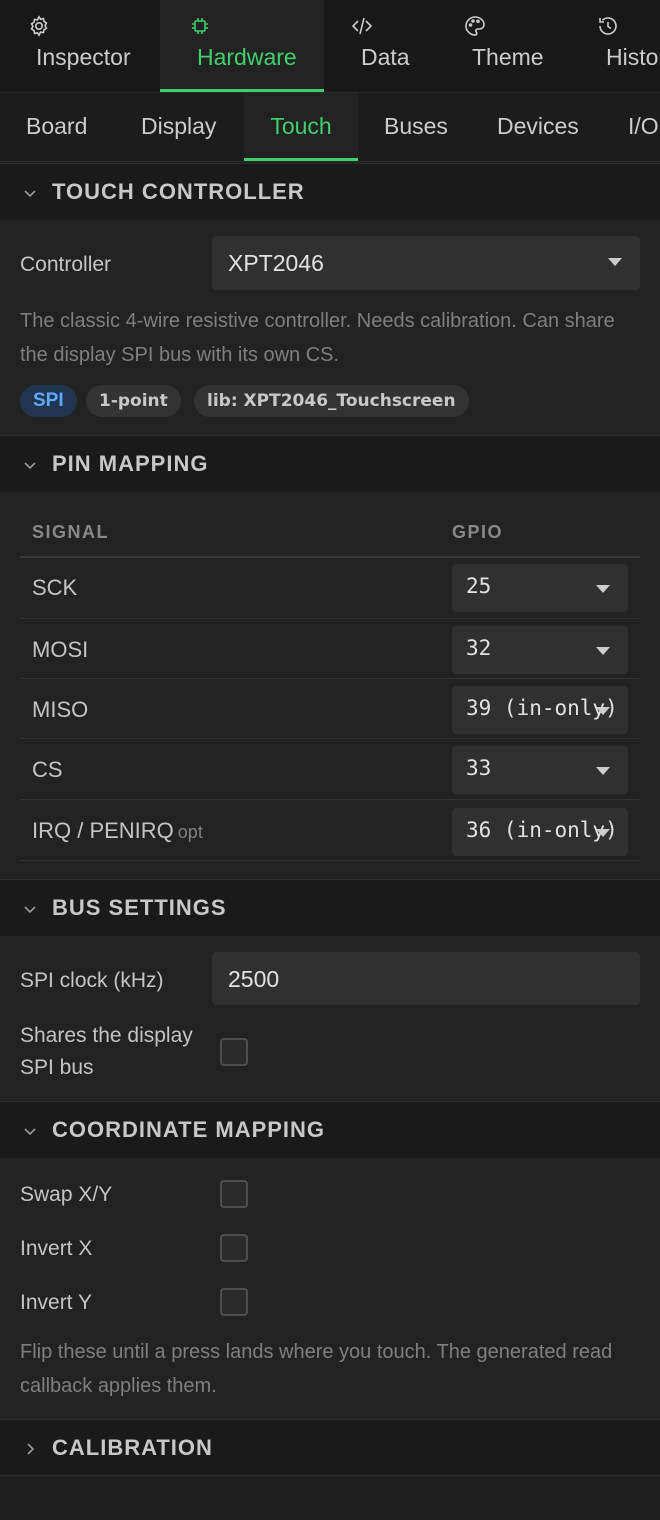 This screenshot has width=660, height=1520. What do you see at coordinates (479, 648) in the screenshot?
I see `gpio-value: 32` at bounding box center [479, 648].